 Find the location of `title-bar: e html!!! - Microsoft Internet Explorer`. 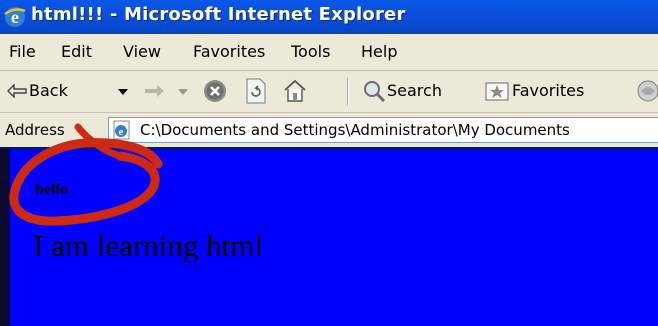

title-bar: e html!!! - Microsoft Internet Explorer is located at coordinates (329, 17).